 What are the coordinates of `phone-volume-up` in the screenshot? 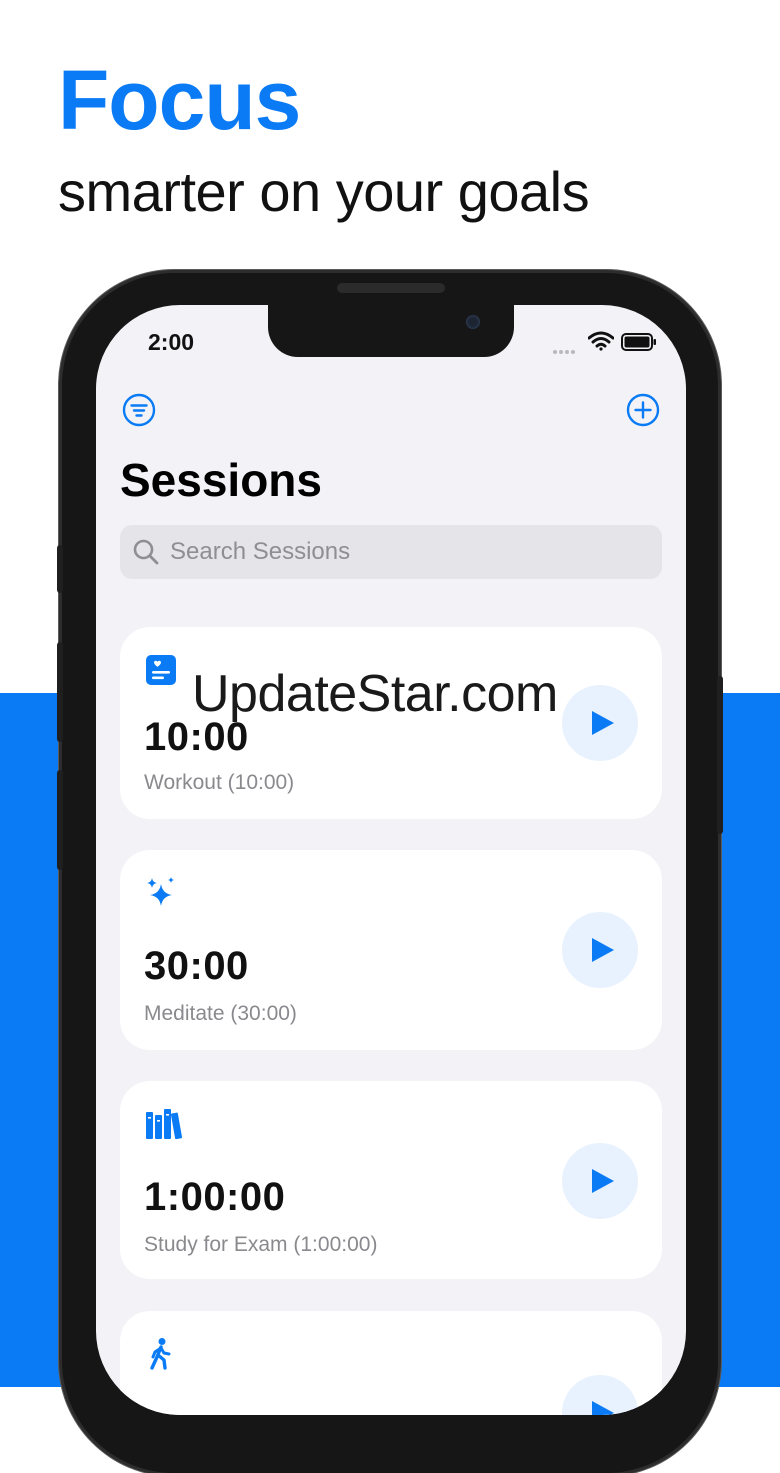 It's located at (60, 692).